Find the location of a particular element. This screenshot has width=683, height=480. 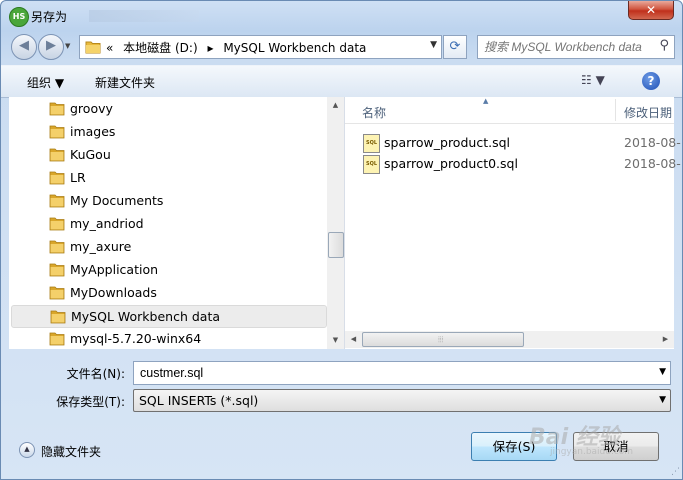

folder-tree-item: KuGou is located at coordinates (168, 154).